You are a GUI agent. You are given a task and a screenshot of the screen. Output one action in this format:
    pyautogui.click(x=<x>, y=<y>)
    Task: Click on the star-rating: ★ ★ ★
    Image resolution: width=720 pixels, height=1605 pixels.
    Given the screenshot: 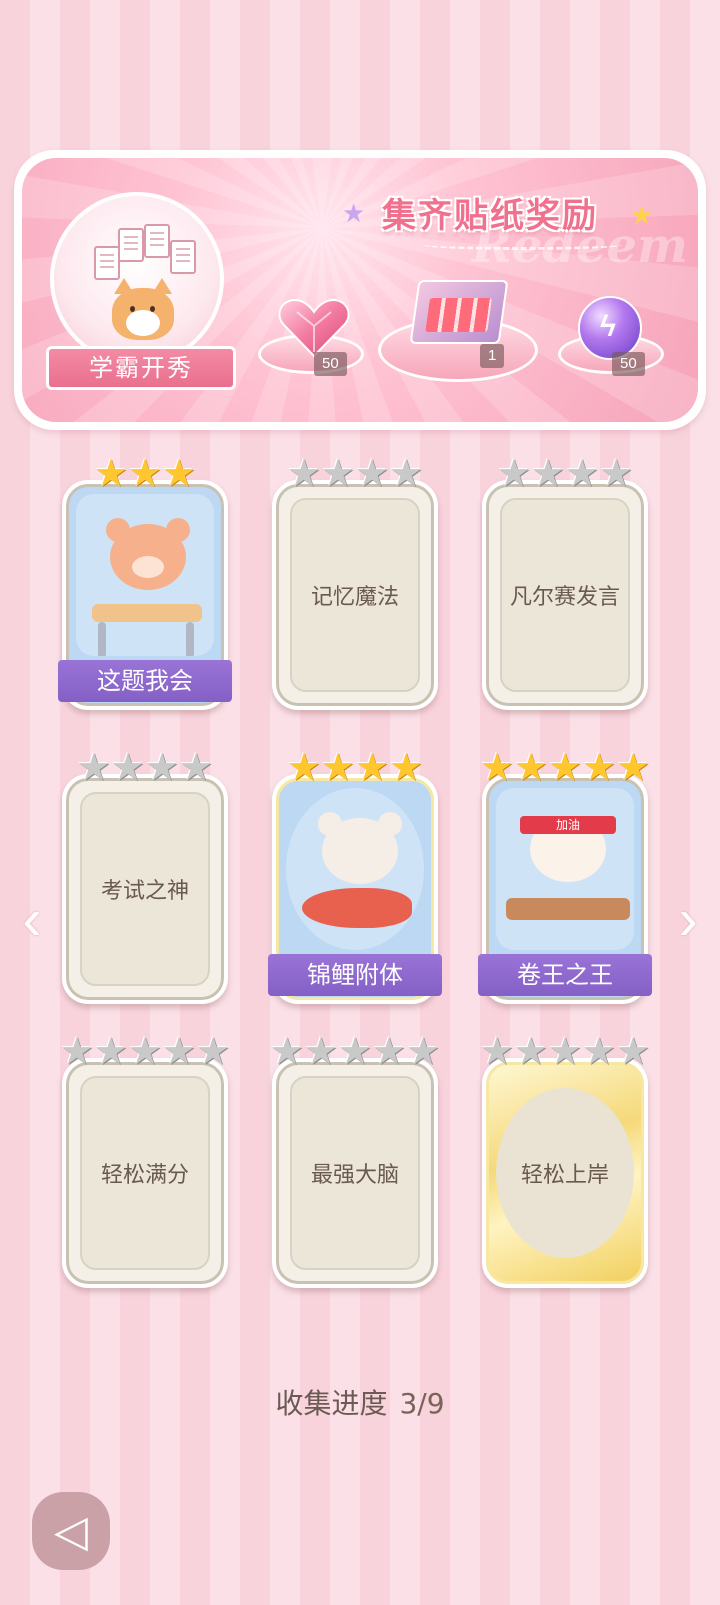 What is the action you would take?
    pyautogui.click(x=145, y=474)
    